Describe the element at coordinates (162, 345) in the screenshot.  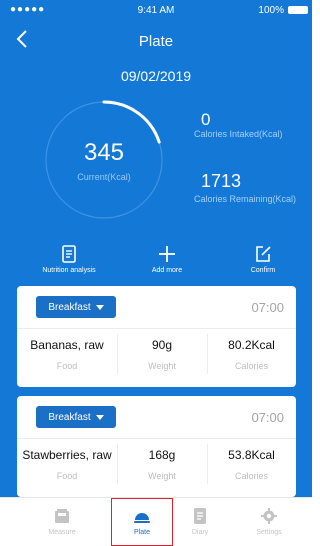
I see `food-weight: 90g` at that location.